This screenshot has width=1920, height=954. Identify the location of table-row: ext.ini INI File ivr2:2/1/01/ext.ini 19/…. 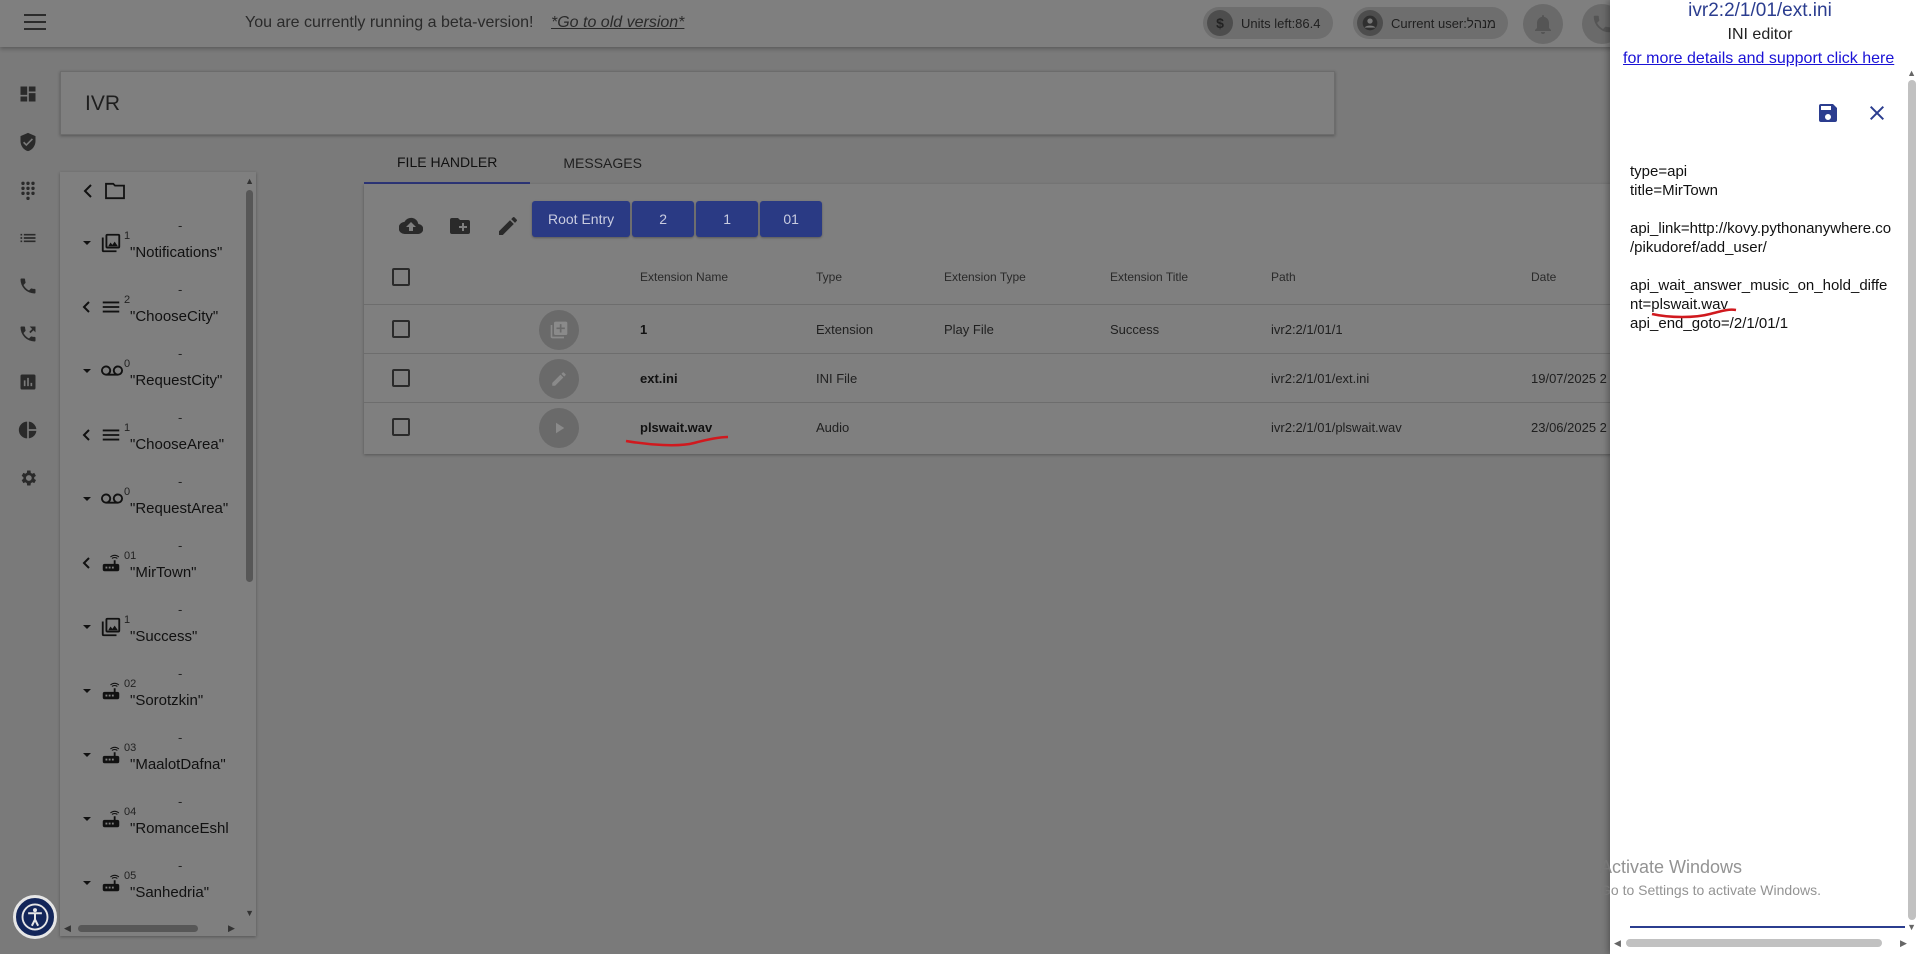
(994, 377).